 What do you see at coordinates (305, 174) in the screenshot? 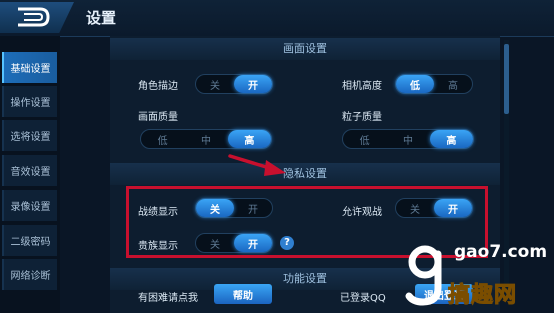
I see `section-title-privacy: 隐私设置` at bounding box center [305, 174].